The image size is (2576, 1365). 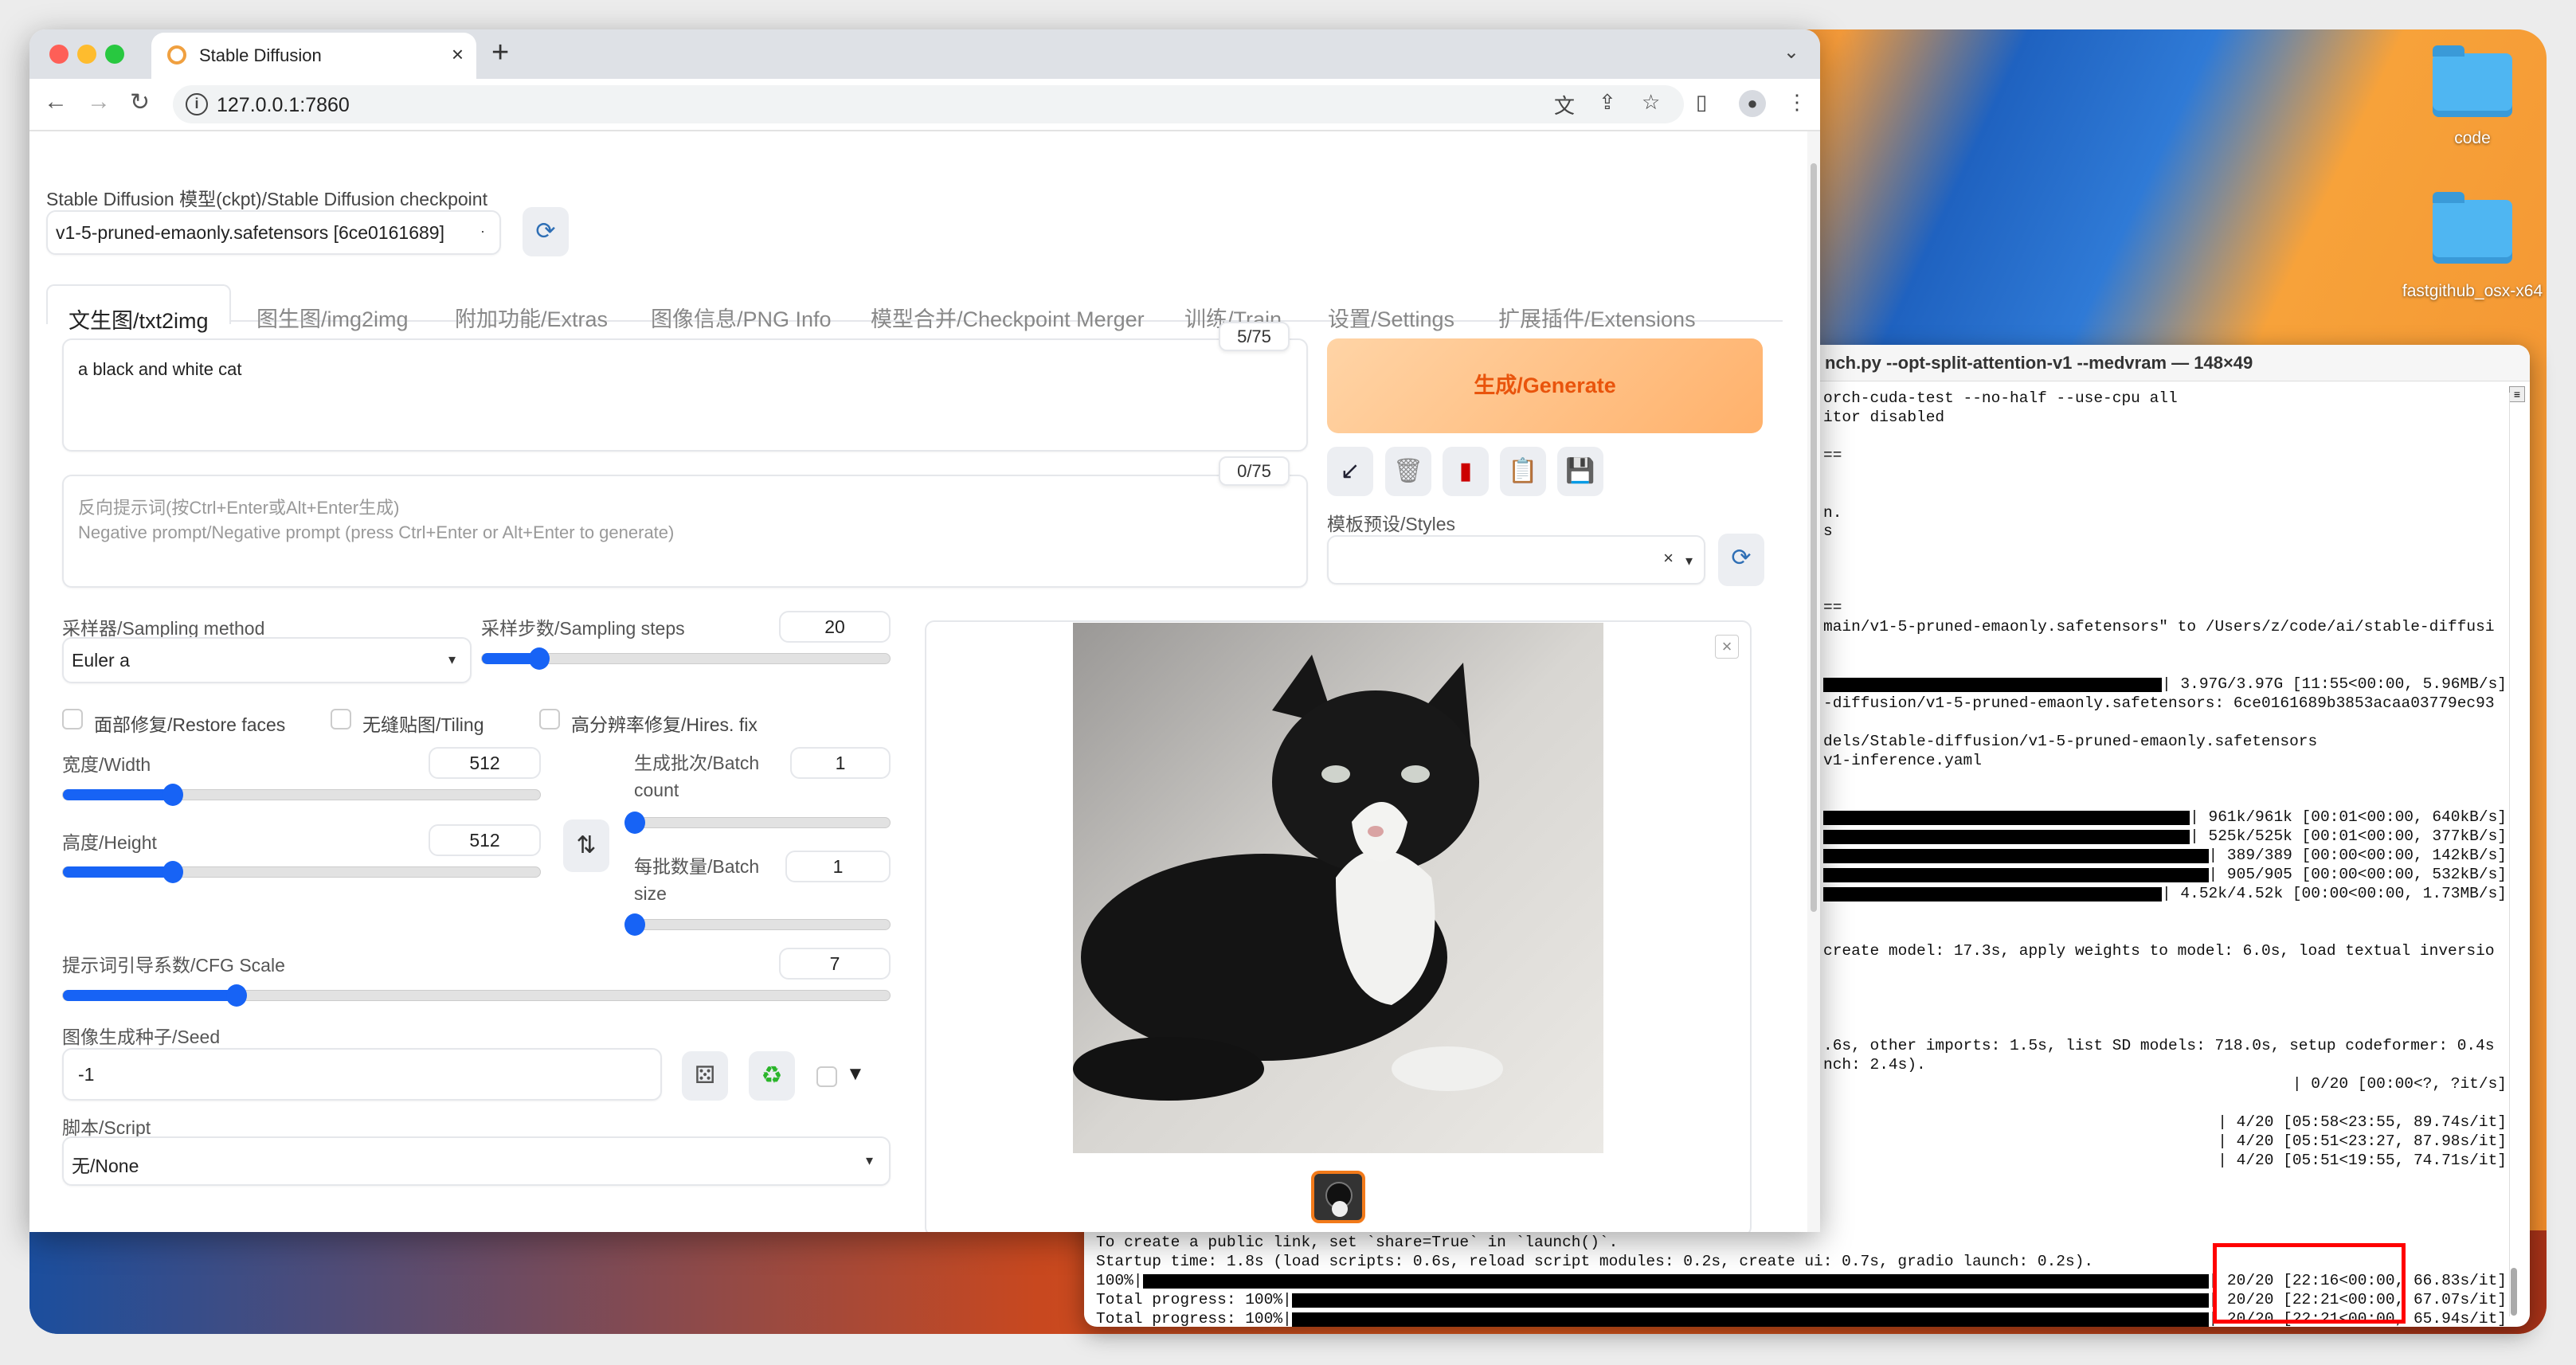 I want to click on script-value: 无/None, so click(x=105, y=1166).